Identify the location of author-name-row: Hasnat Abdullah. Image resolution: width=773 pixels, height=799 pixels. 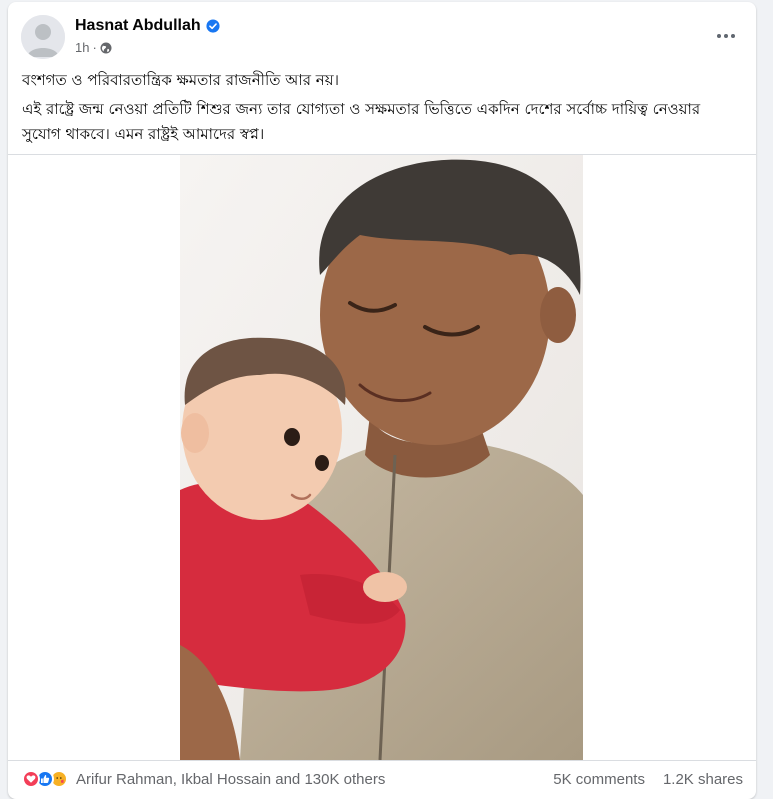
(147, 26).